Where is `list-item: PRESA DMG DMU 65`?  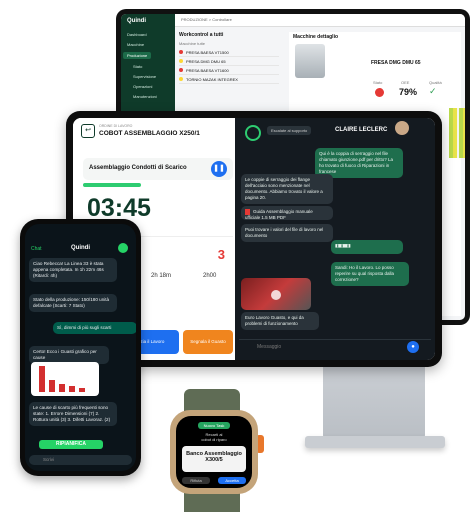
list-item: PRESA DMG DMU 65 is located at coordinates (229, 61).